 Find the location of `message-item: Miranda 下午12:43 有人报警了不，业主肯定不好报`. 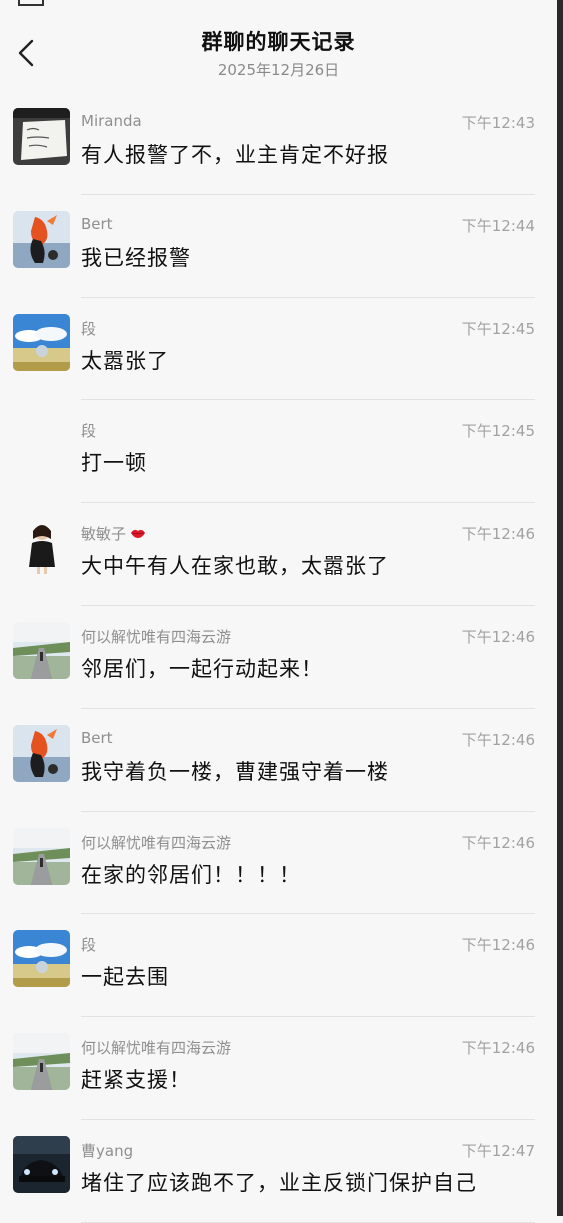

message-item: Miranda 下午12:43 有人报警了不，业主肯定不好报 is located at coordinates (278, 143).